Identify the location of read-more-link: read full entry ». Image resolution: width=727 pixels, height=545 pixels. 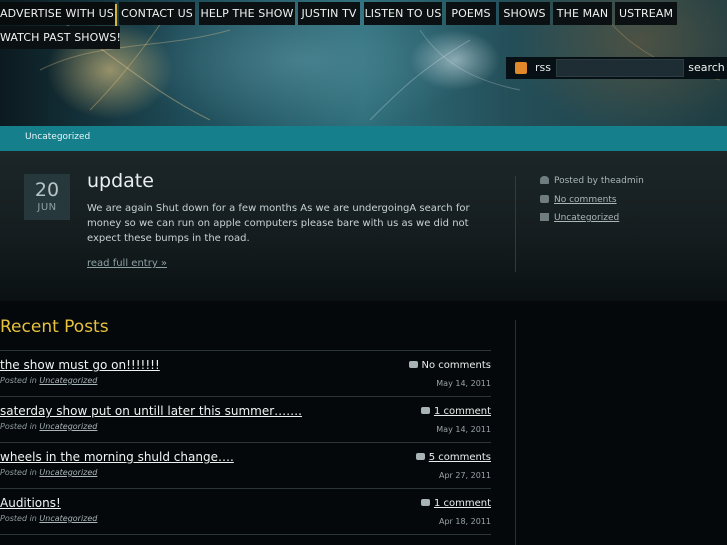
(127, 263).